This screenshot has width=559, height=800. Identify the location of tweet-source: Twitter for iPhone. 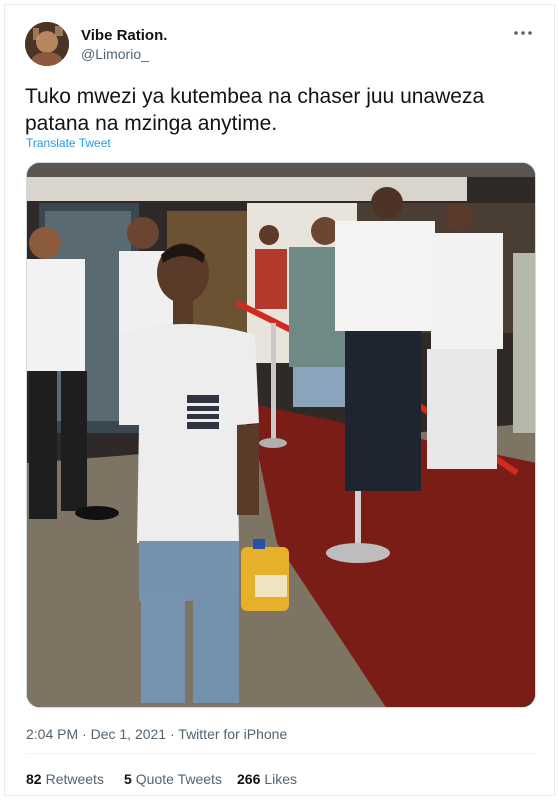
(232, 734).